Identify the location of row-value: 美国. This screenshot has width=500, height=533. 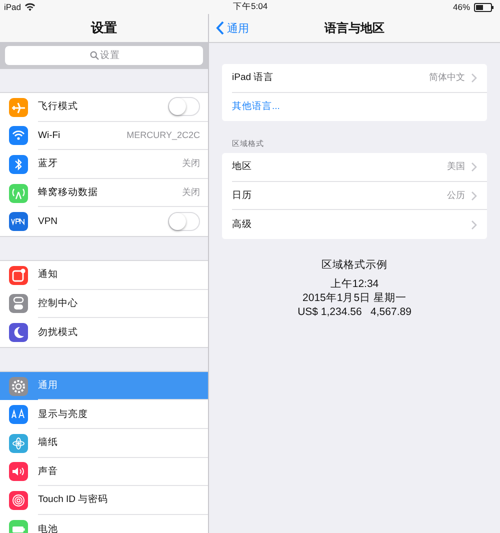
(456, 167).